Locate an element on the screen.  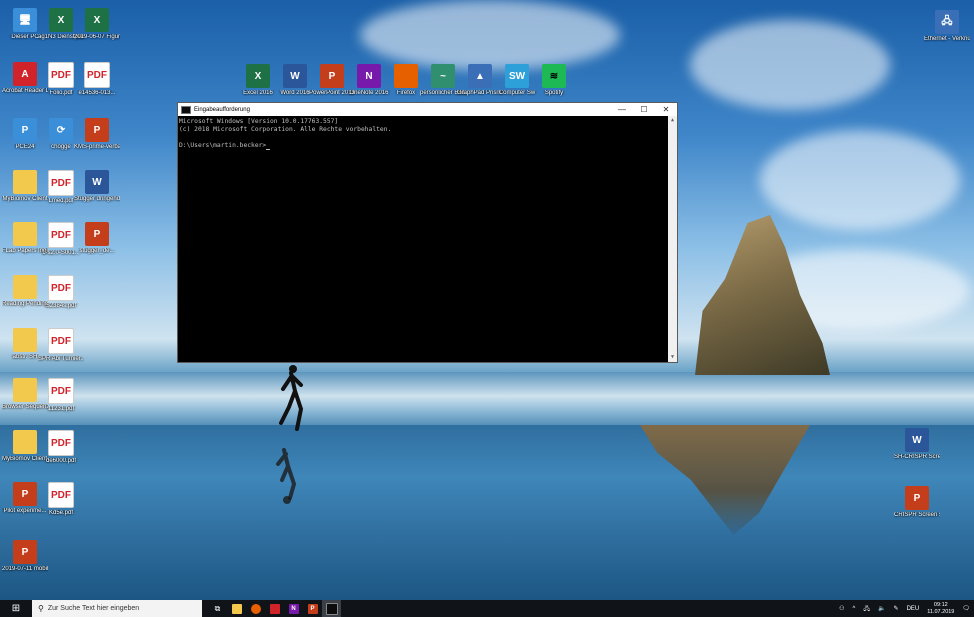
notification-icon: 🗨 is located at coordinates (966, 608).